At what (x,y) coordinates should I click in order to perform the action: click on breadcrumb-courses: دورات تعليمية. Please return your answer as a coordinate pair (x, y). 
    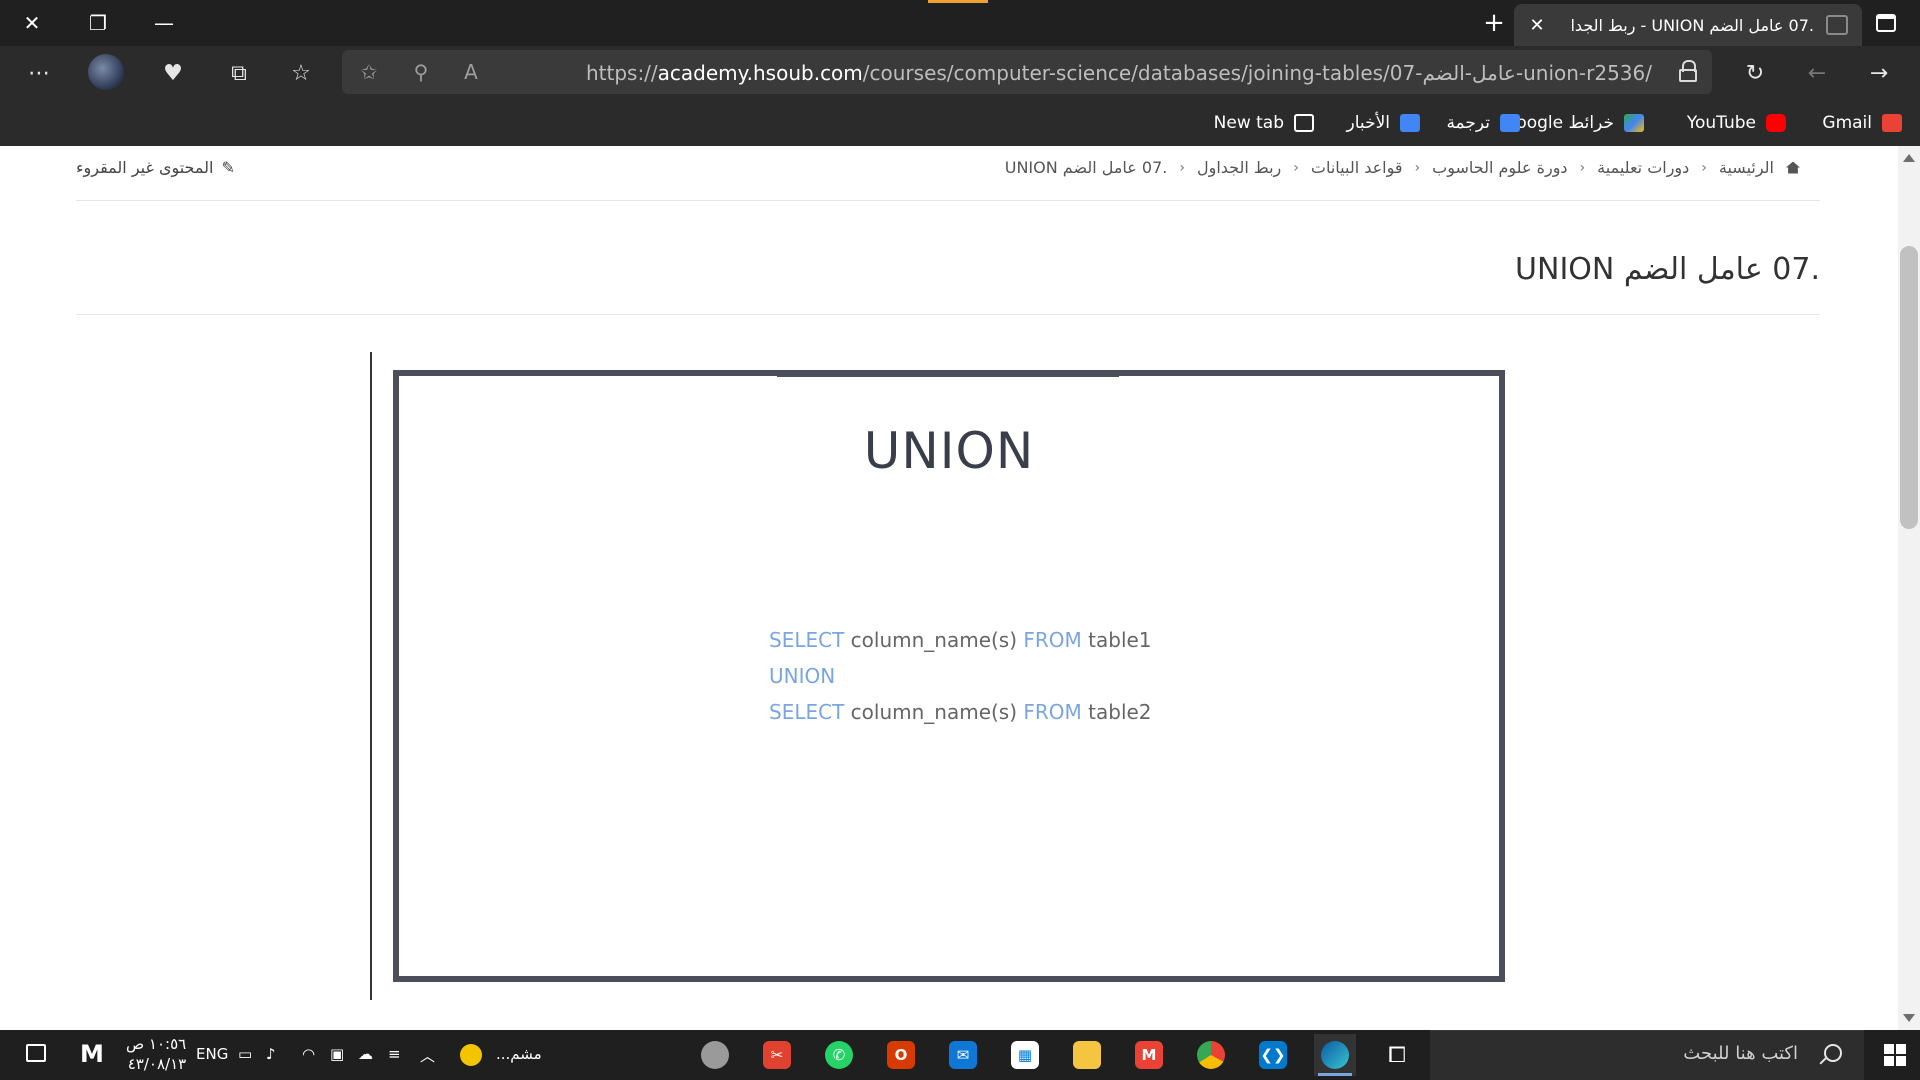
    Looking at the image, I should click on (1643, 167).